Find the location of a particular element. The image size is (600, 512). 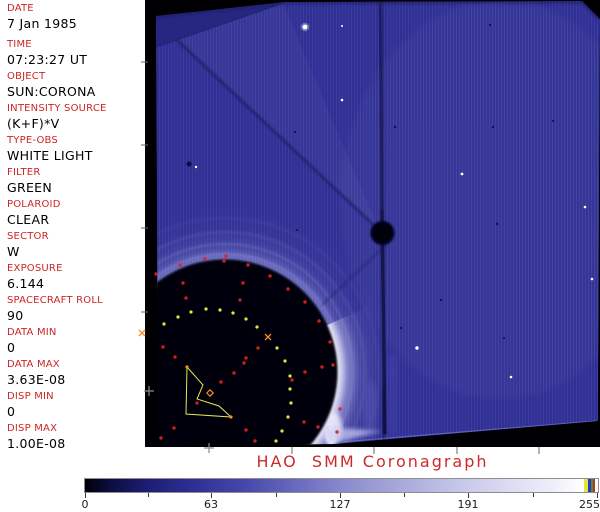

metadata-field: FILTER GREEN is located at coordinates (29, 181).